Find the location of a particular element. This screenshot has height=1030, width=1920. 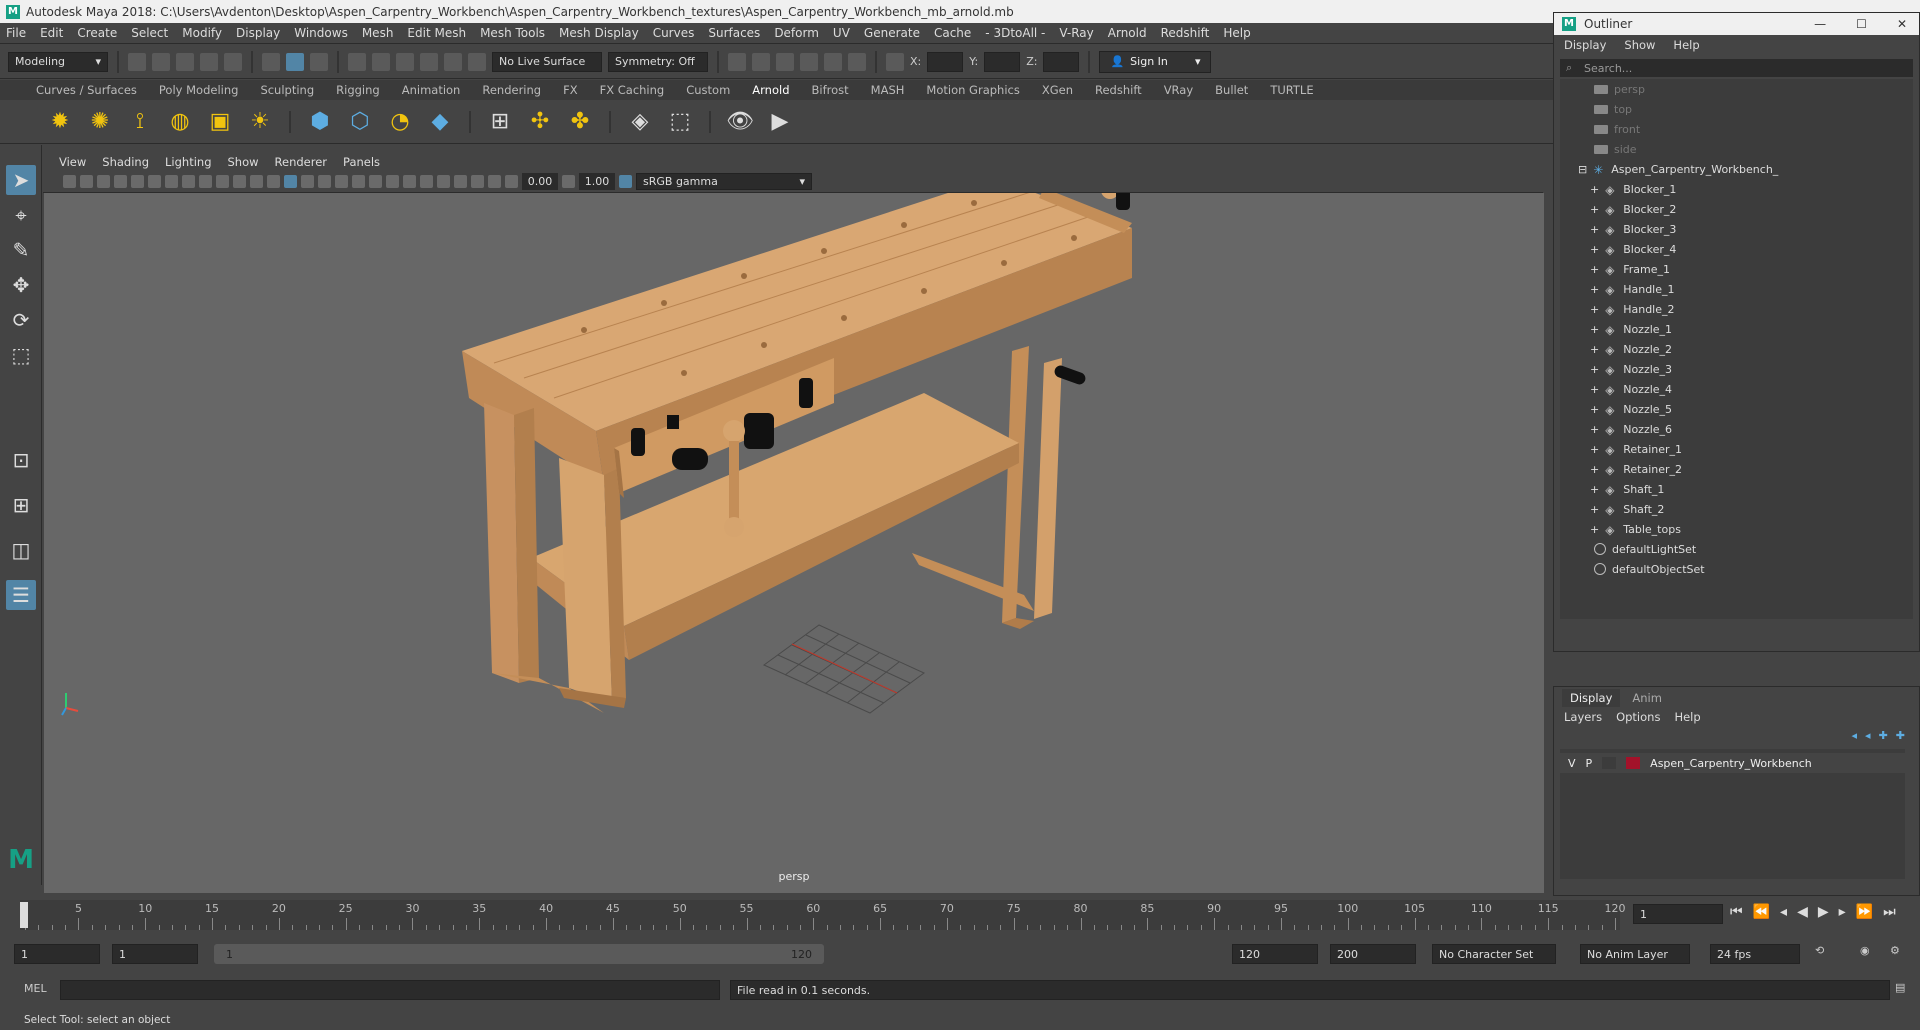

viewport-menu-shading: Shading is located at coordinates (125, 162).